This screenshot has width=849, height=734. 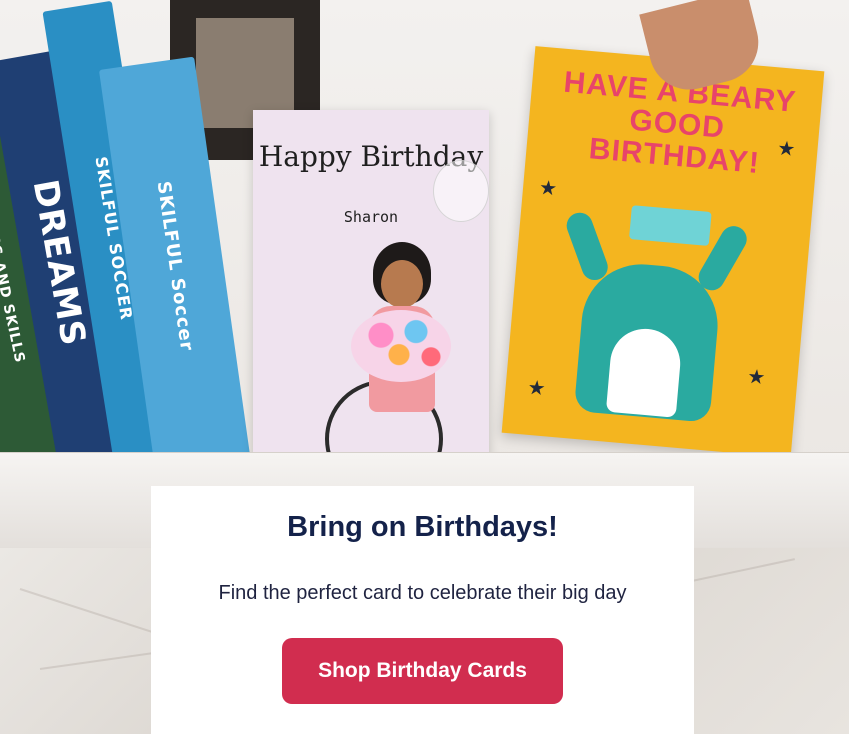 I want to click on bear-left-arm, so click(x=587, y=246).